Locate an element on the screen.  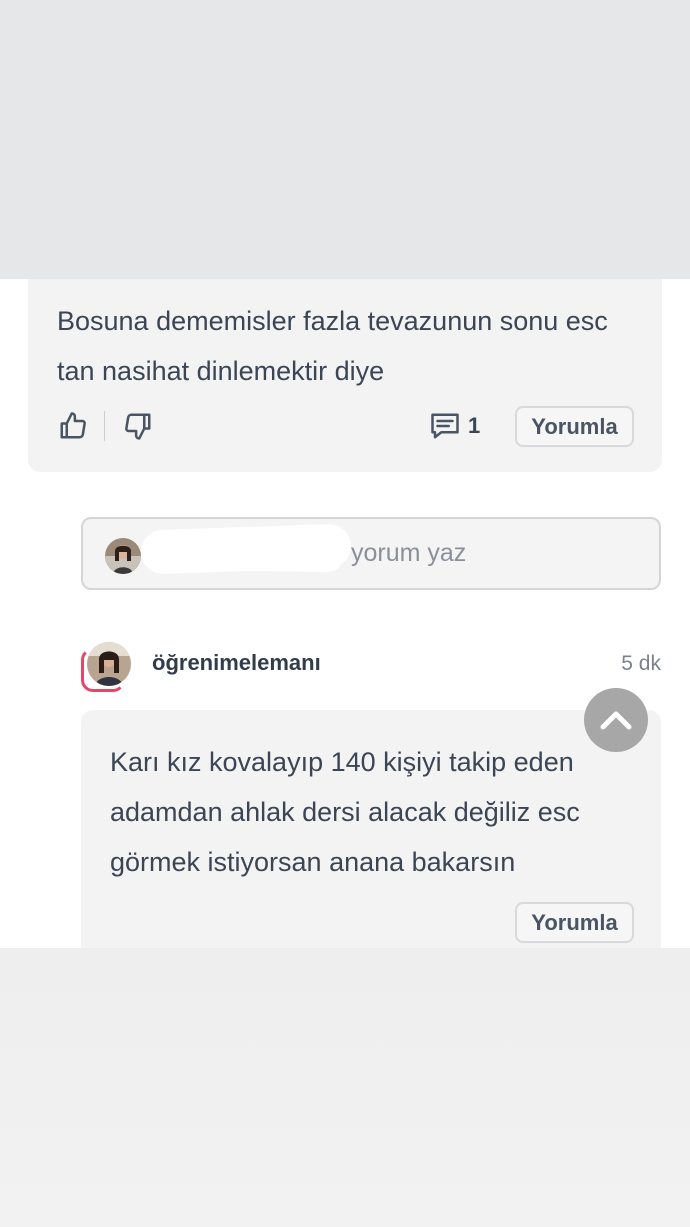
dislike-button is located at coordinates (138, 426).